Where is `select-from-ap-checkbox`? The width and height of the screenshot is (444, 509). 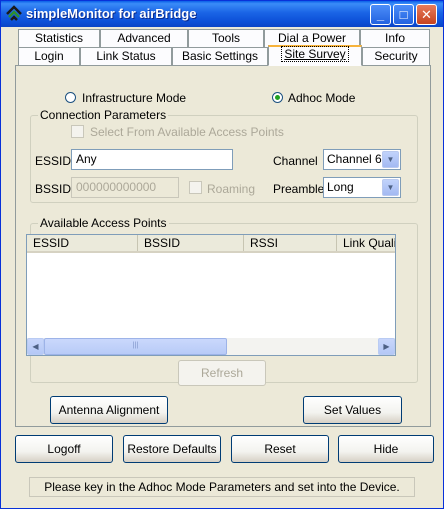 select-from-ap-checkbox is located at coordinates (77, 131).